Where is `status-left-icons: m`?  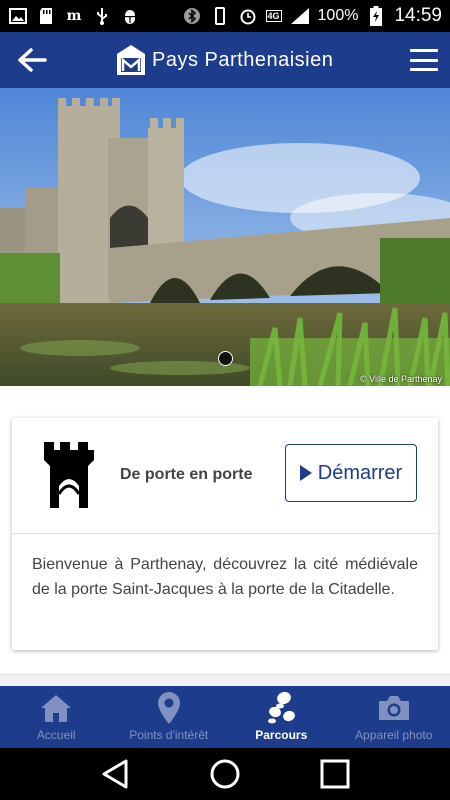
status-left-icons: m is located at coordinates (74, 16).